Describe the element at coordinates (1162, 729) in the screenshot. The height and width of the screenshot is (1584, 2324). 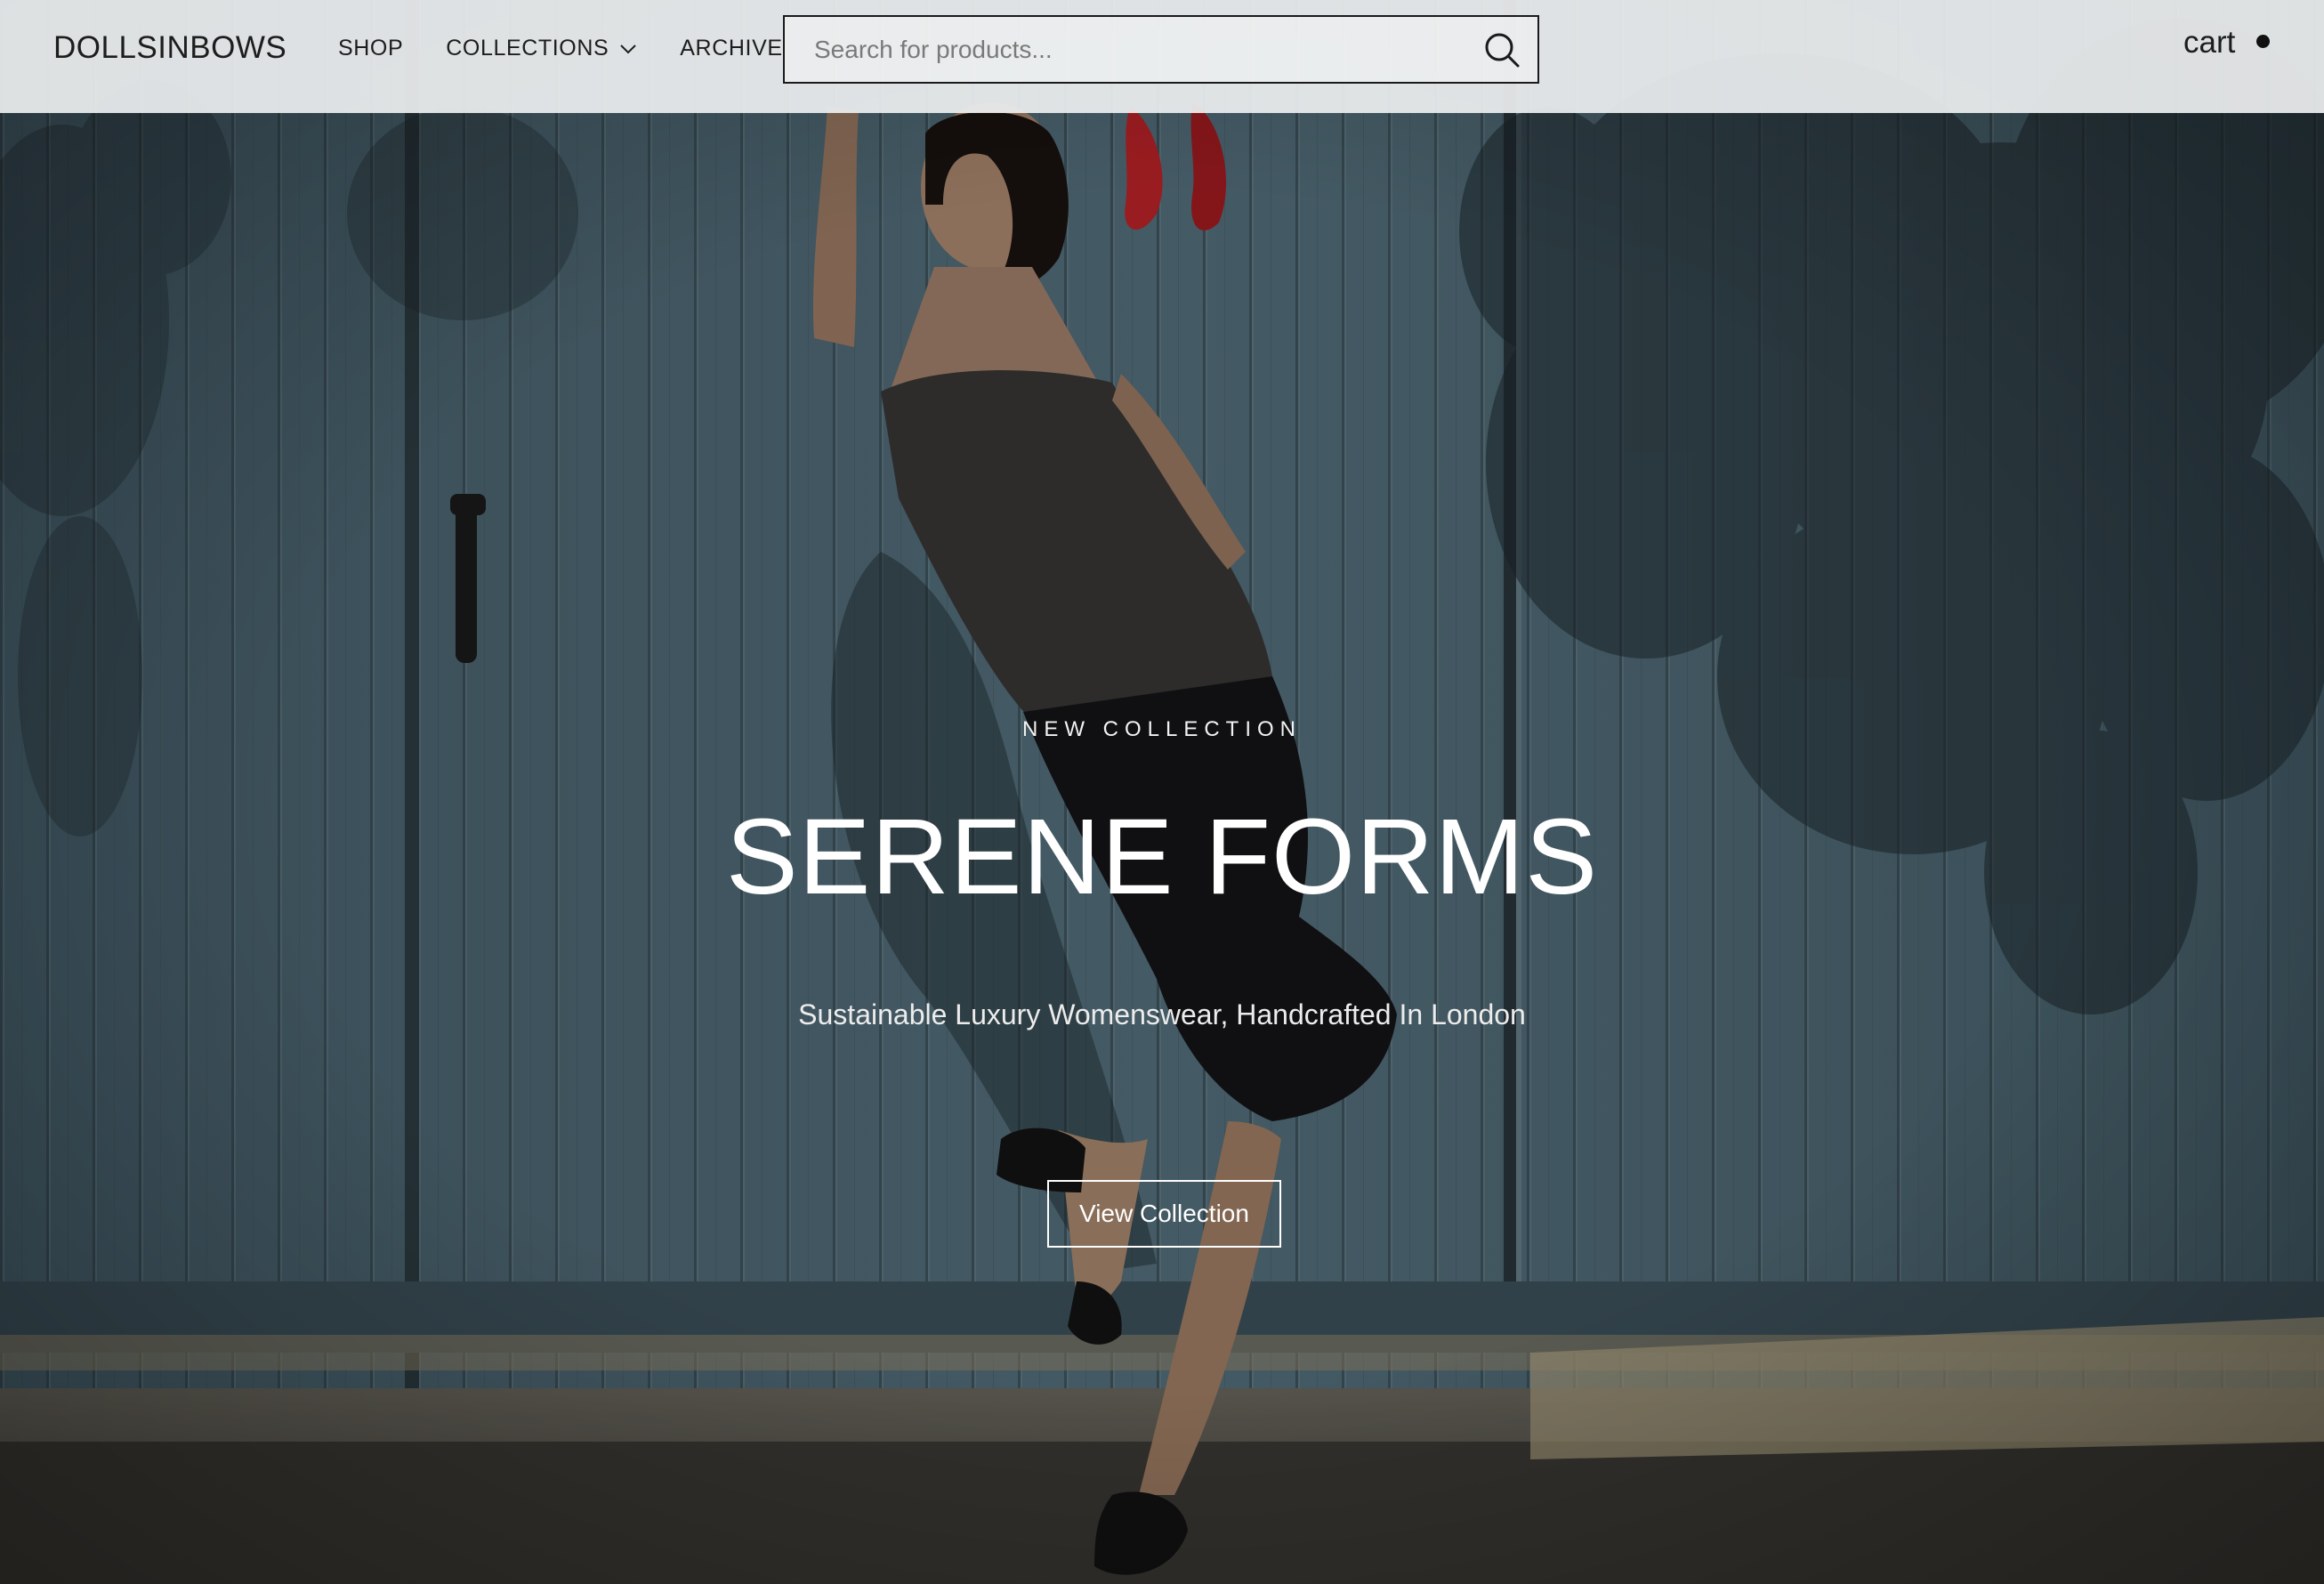
I see `hero-eyebrow: NEW COLLECTION` at that location.